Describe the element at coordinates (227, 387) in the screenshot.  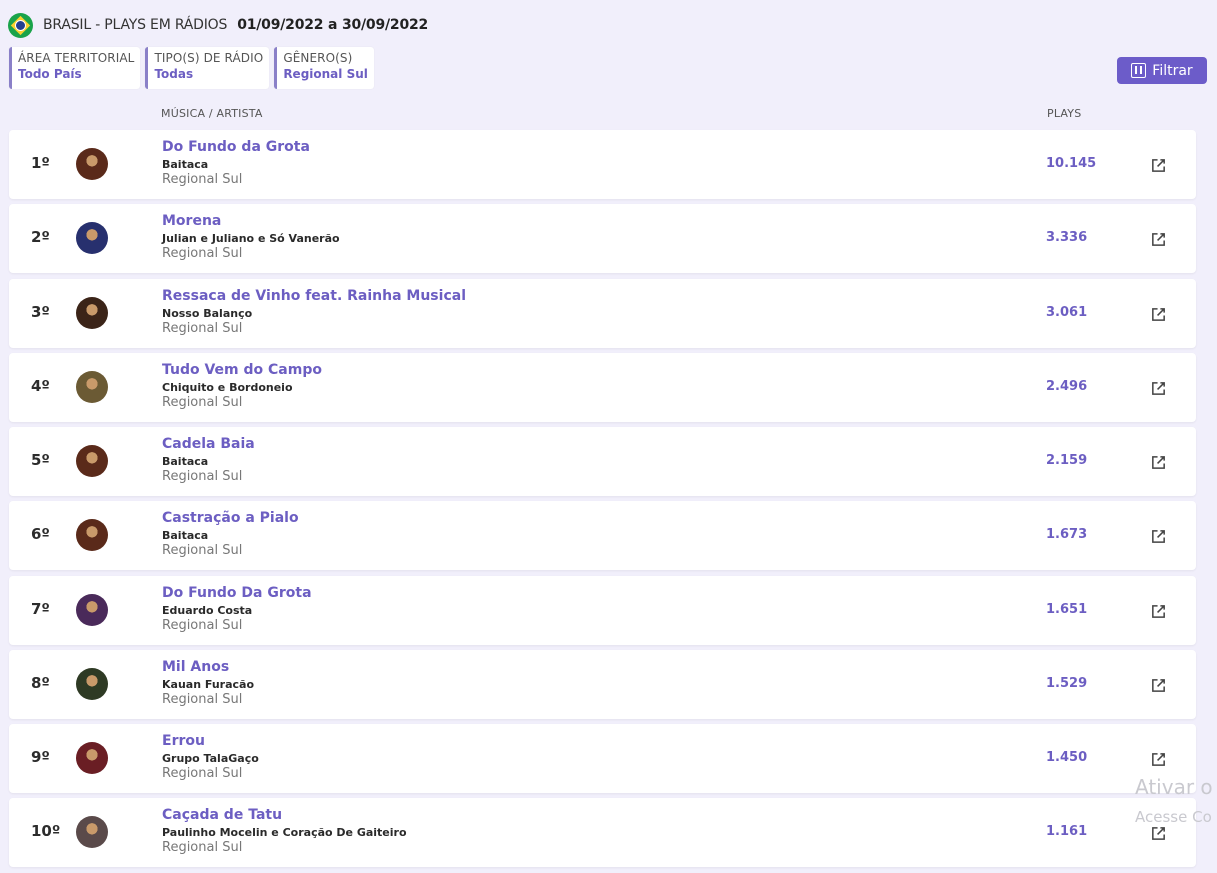
I see `artist-name: Chiquito e Bordoneio` at that location.